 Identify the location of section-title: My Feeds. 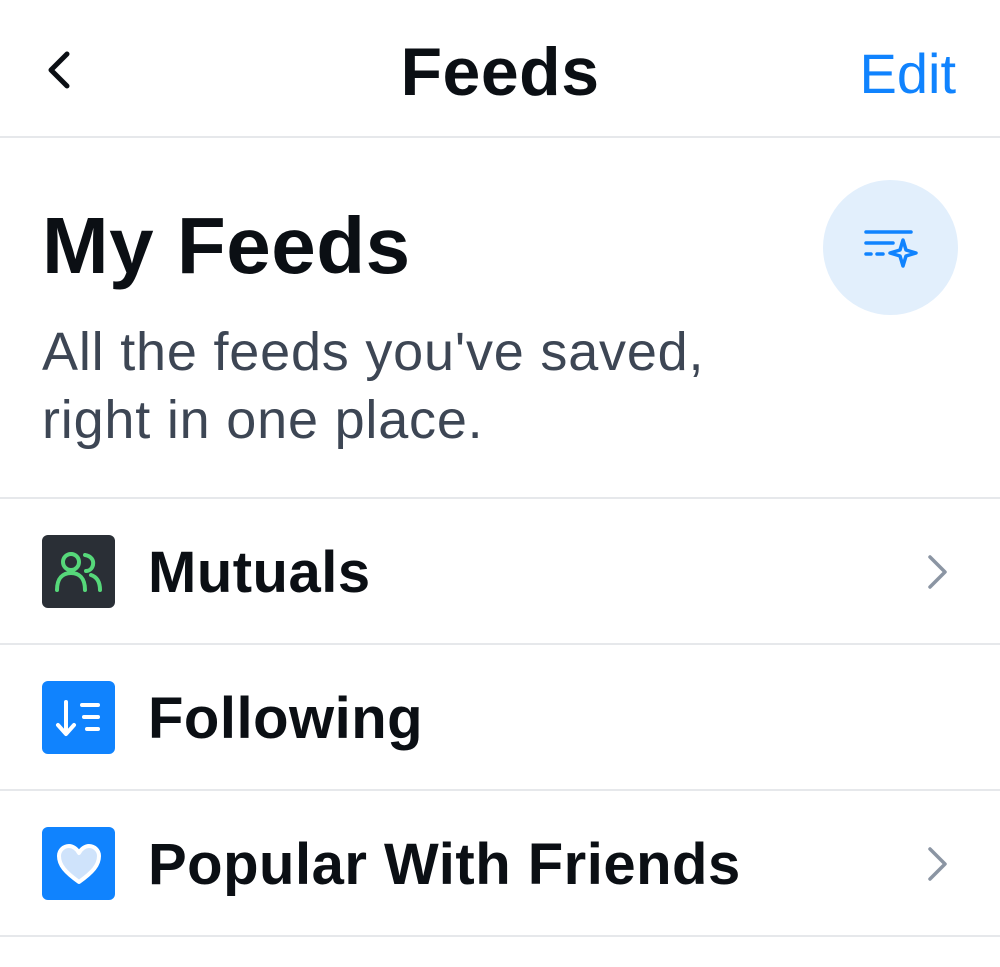
(226, 245).